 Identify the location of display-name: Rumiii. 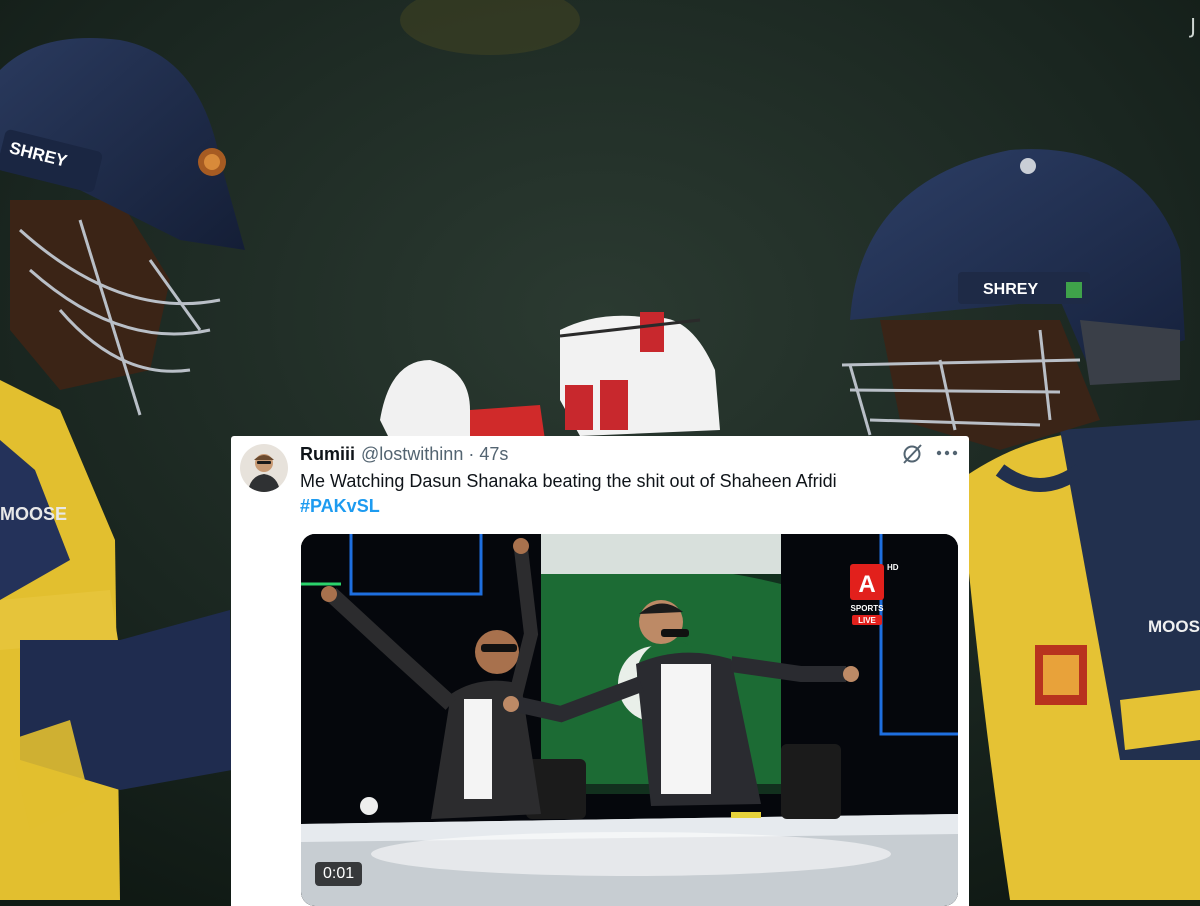
(327, 454).